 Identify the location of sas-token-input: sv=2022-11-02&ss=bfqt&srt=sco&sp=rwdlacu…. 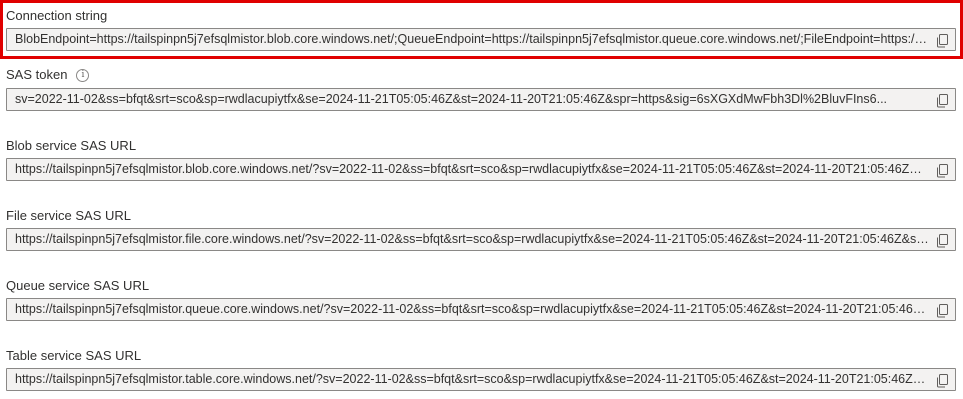
(481, 99).